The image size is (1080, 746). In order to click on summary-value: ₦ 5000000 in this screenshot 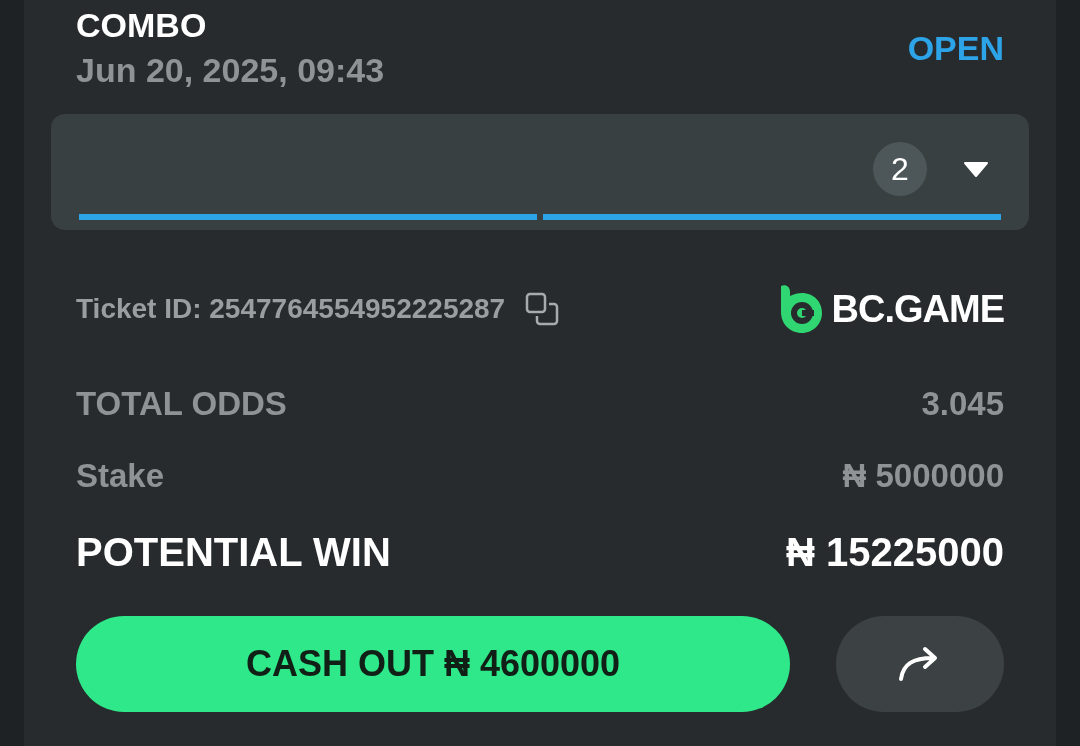, I will do `click(923, 476)`.